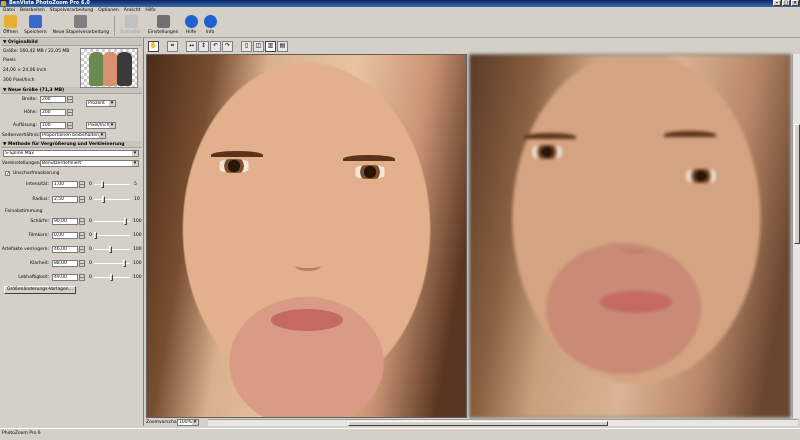 The height and width of the screenshot is (440, 800). I want to click on height-input: 200, so click(53, 112).